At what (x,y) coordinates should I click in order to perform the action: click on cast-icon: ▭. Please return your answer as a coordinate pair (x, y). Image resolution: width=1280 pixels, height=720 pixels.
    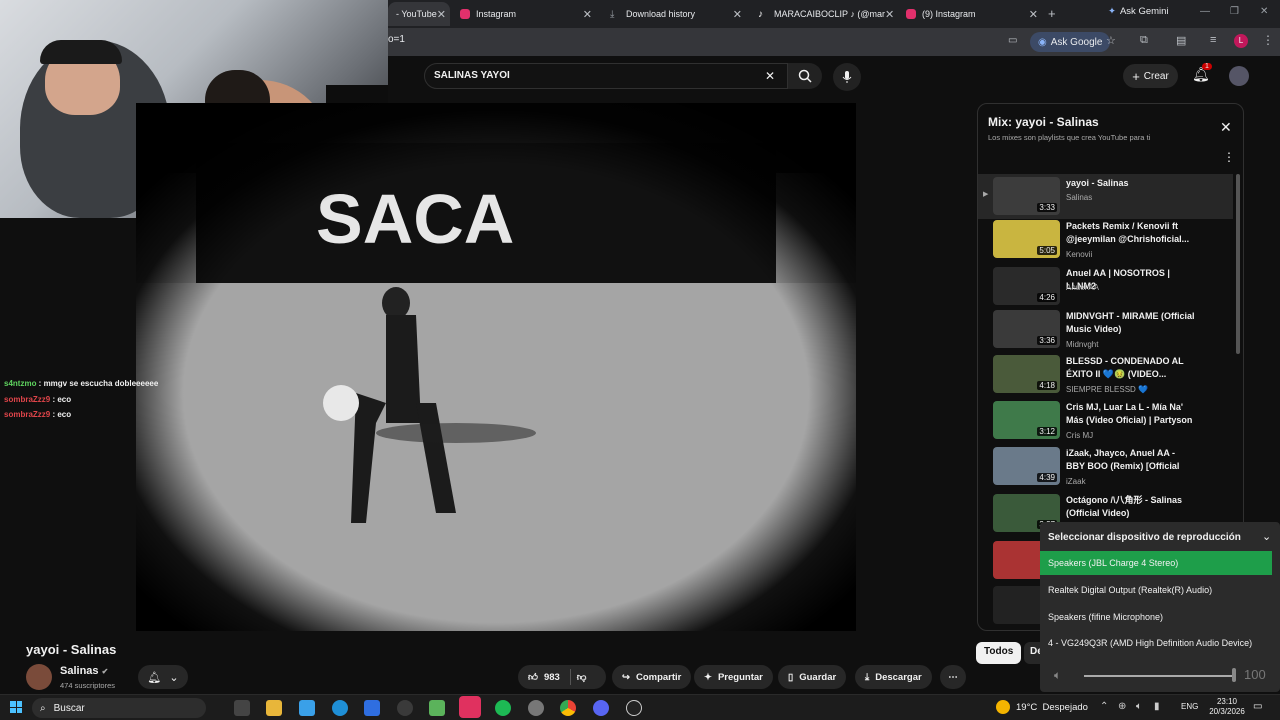
    Looking at the image, I should click on (1012, 40).